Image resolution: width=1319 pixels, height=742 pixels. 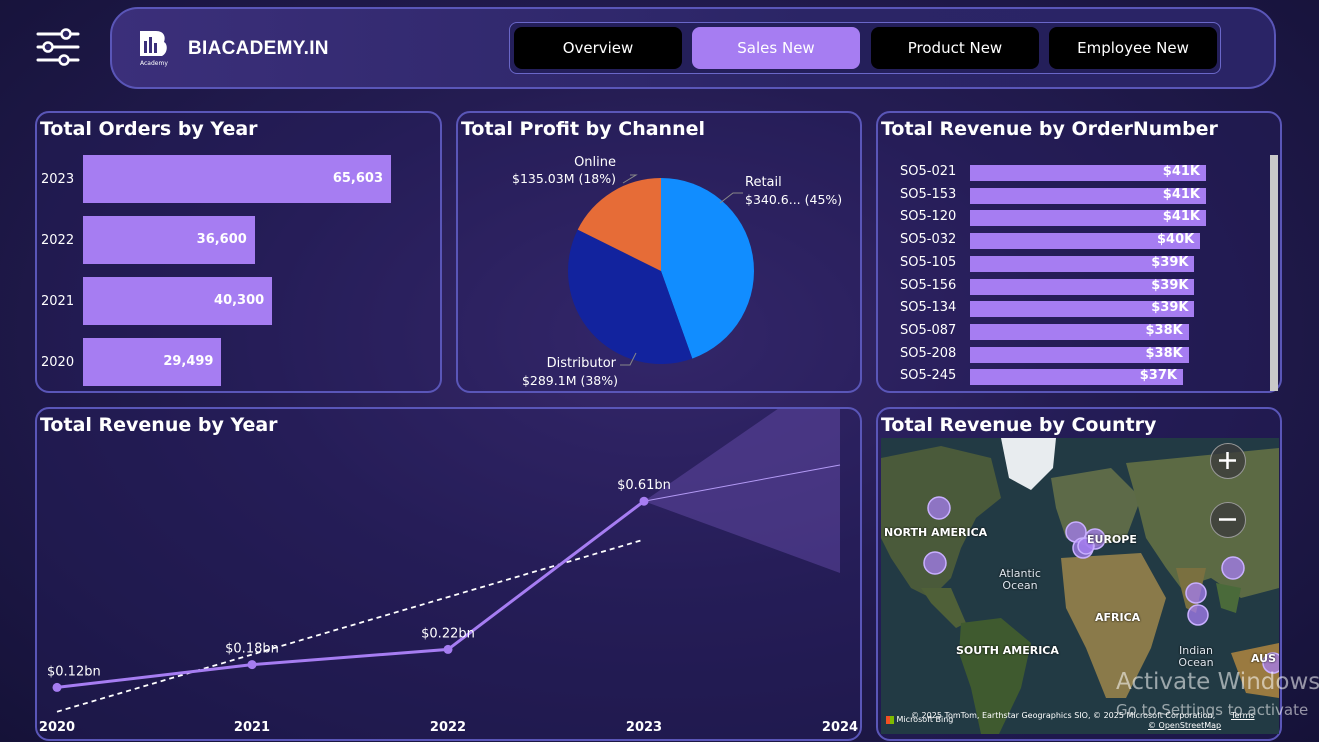 I want to click on x-axis-year-label: 2020, so click(x=57, y=727).